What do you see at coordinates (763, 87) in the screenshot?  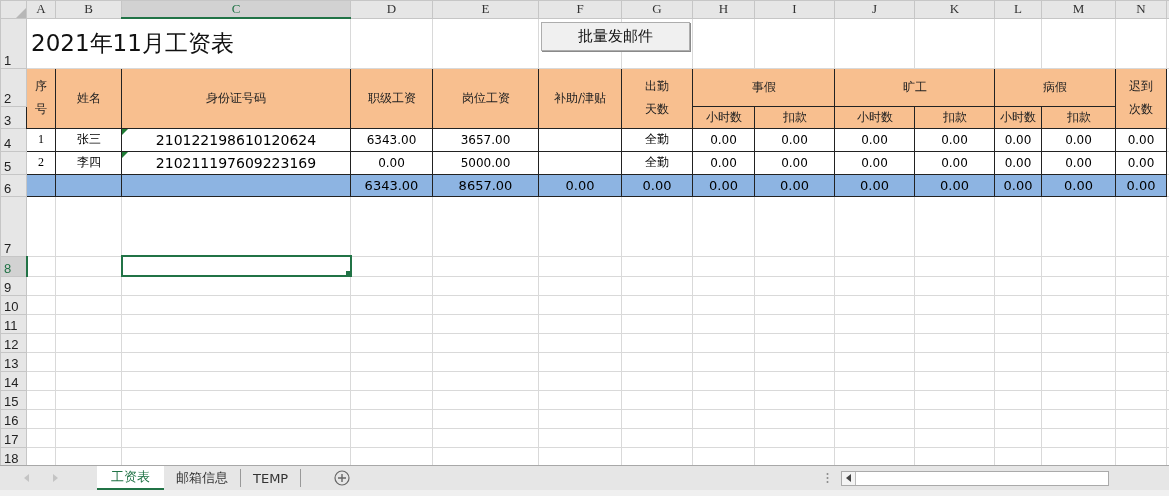 I see `header-cell: 事假` at bounding box center [763, 87].